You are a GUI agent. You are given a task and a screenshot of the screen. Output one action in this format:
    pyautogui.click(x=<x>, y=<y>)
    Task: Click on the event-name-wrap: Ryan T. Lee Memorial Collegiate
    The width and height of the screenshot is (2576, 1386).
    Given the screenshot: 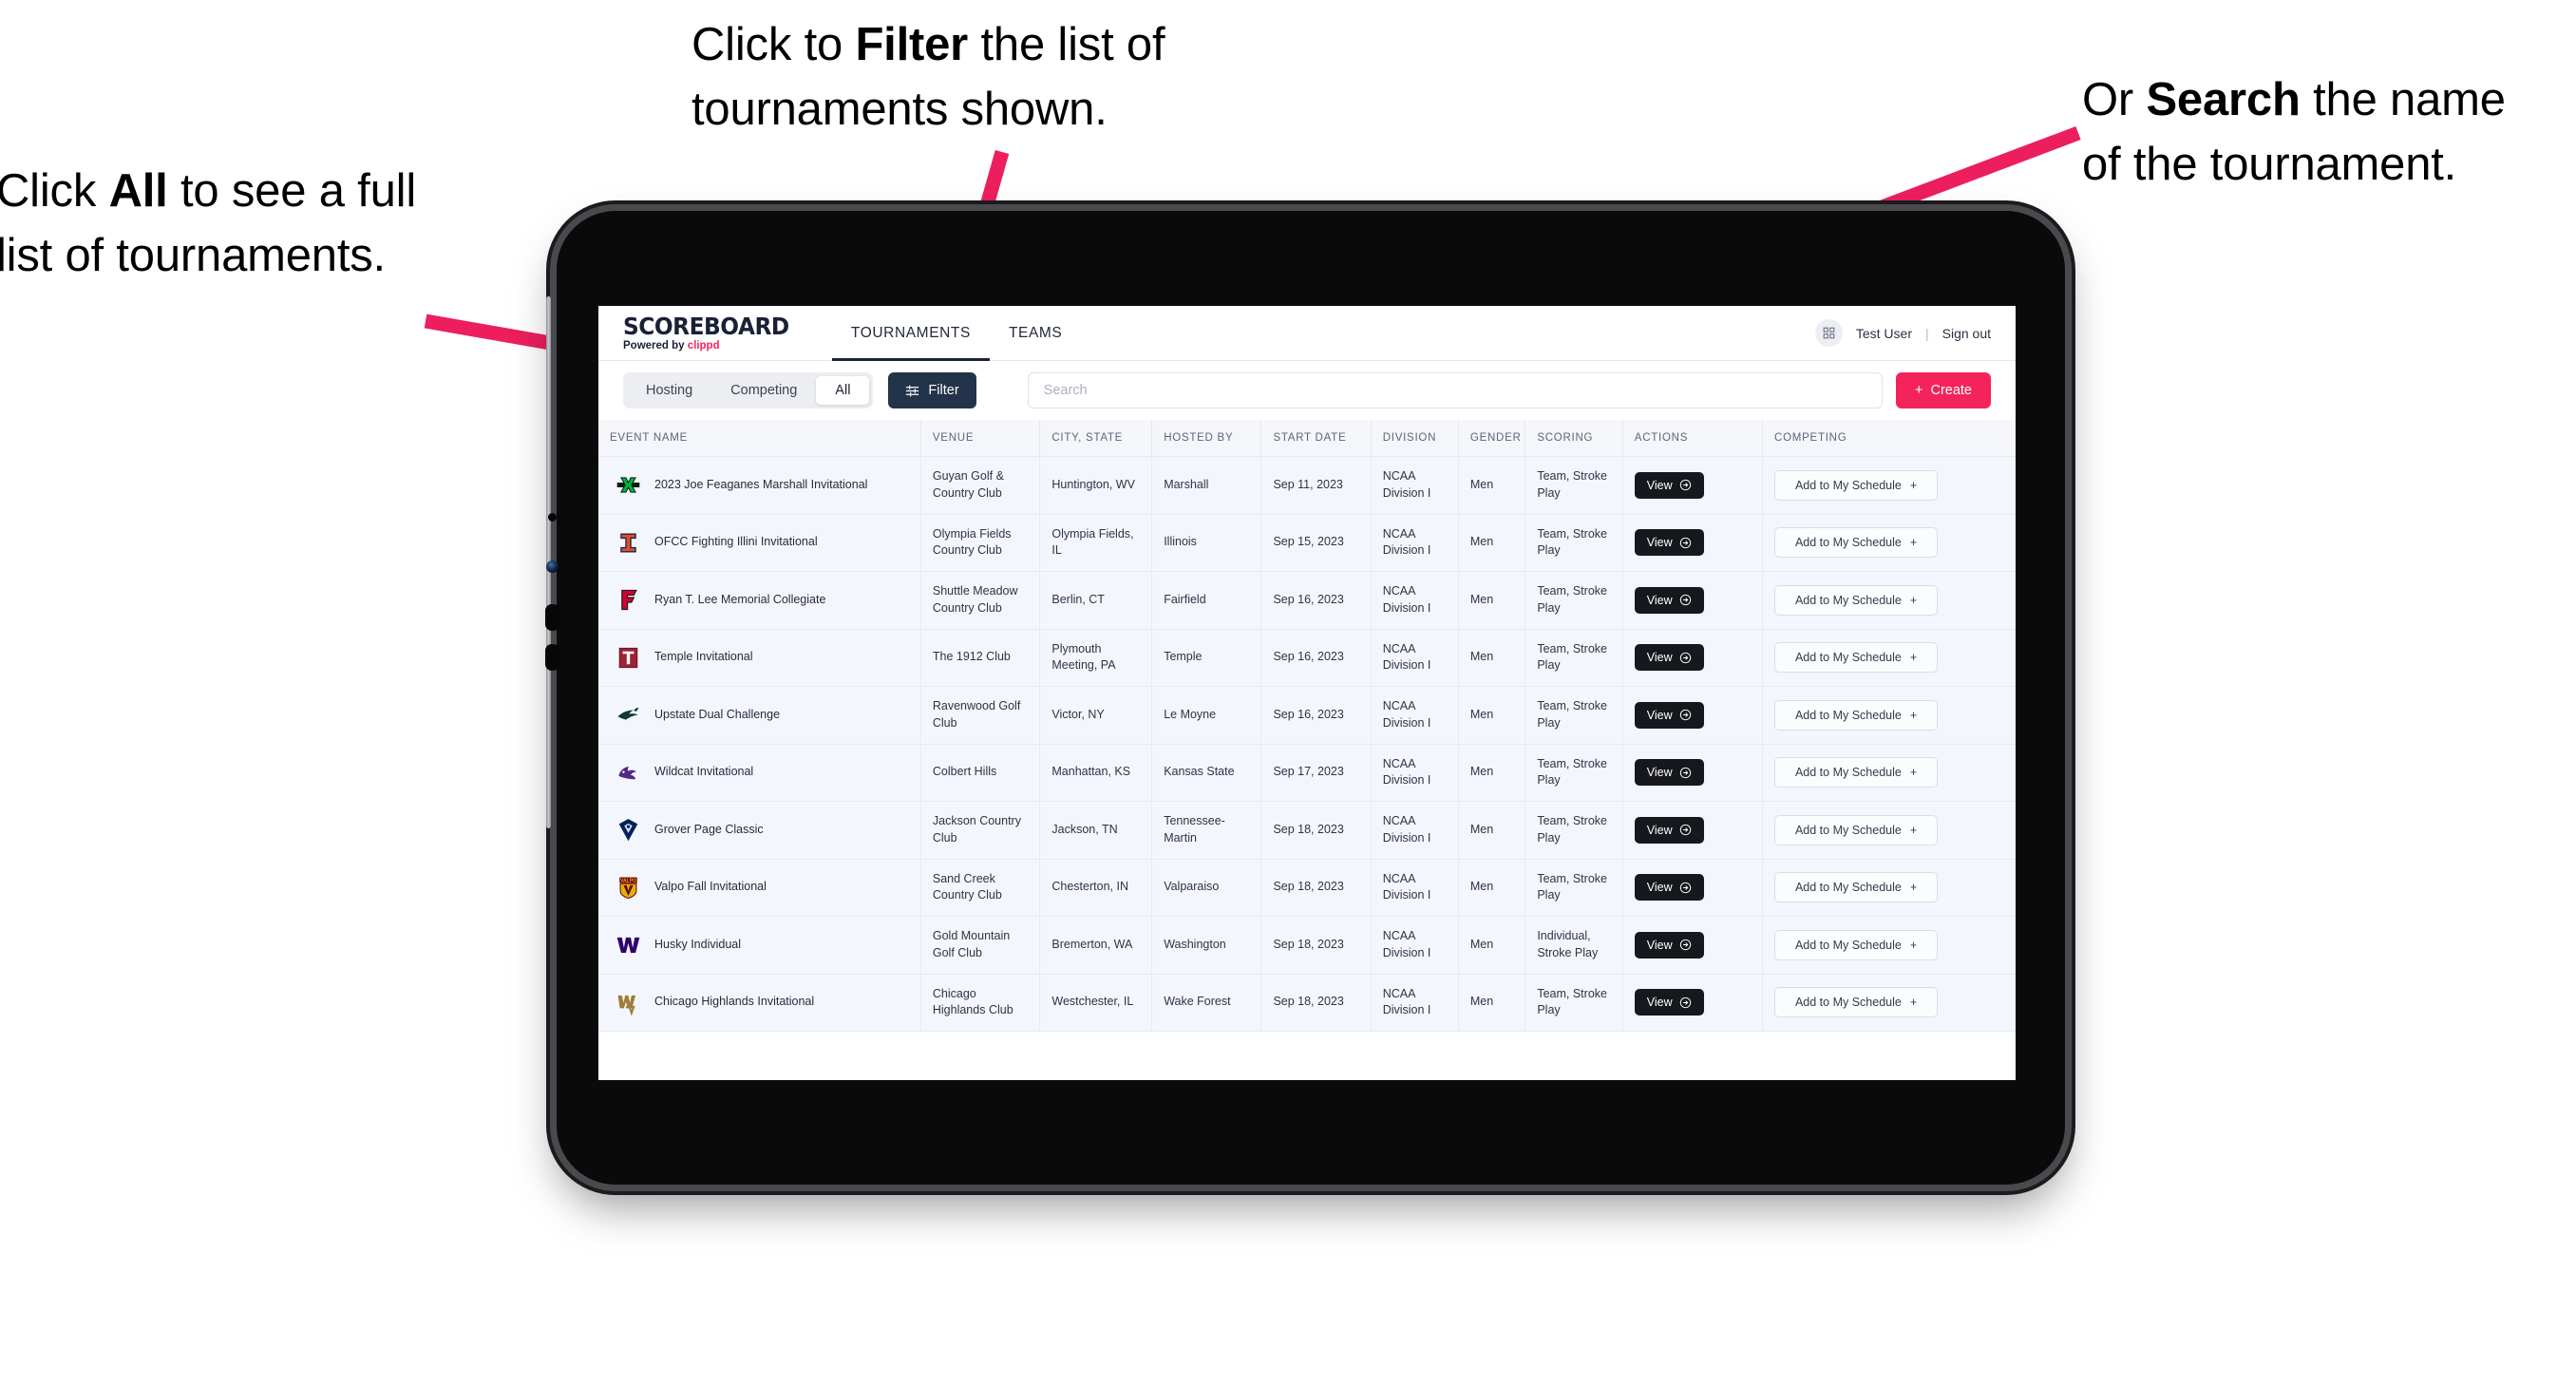 What is the action you would take?
    pyautogui.click(x=759, y=600)
    